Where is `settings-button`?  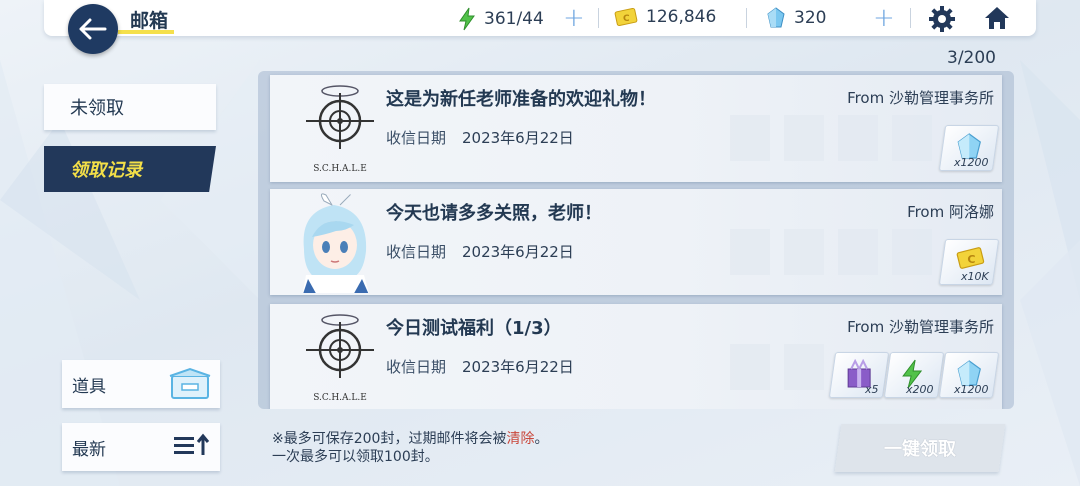
settings-button is located at coordinates (942, 21).